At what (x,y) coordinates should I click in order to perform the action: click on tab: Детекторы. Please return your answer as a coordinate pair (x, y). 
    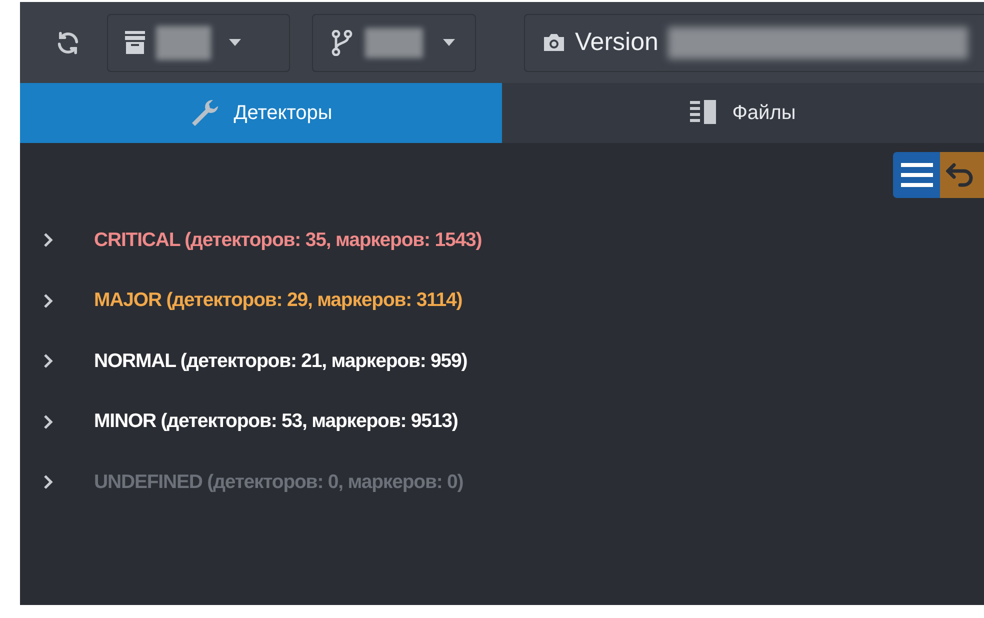
    Looking at the image, I should click on (261, 113).